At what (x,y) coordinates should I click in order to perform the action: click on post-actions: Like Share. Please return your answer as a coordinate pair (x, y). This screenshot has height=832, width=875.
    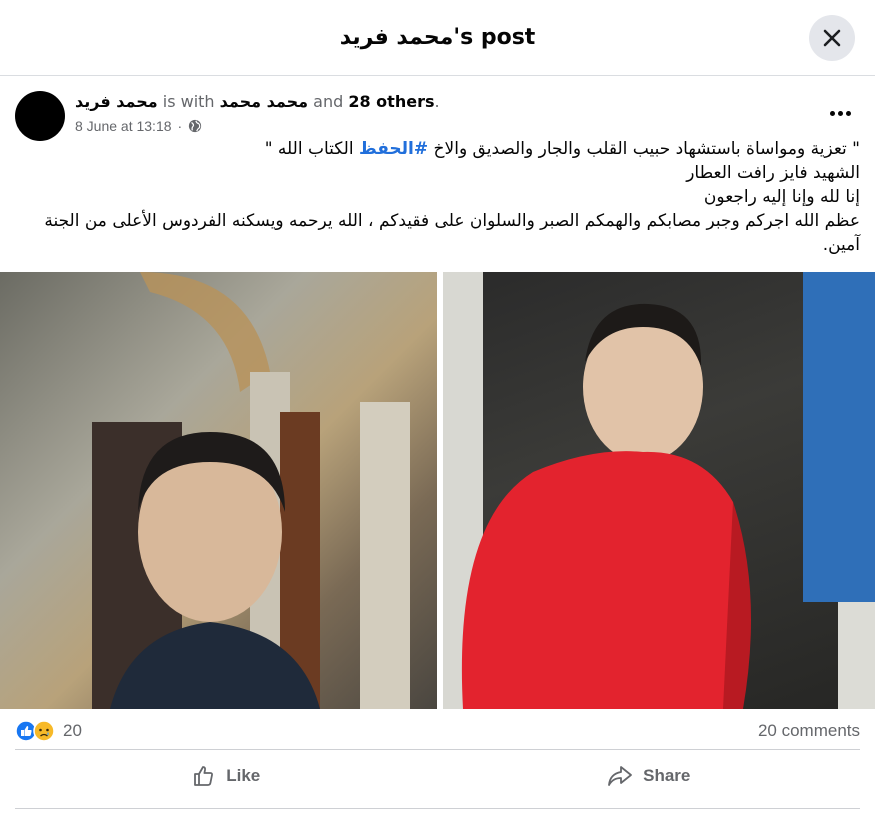
    Looking at the image, I should click on (437, 776).